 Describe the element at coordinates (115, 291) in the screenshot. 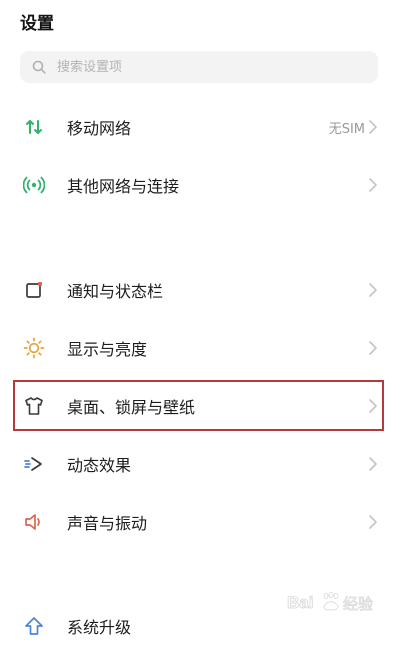

I see `settings-item-label: 通知与状态栏` at that location.